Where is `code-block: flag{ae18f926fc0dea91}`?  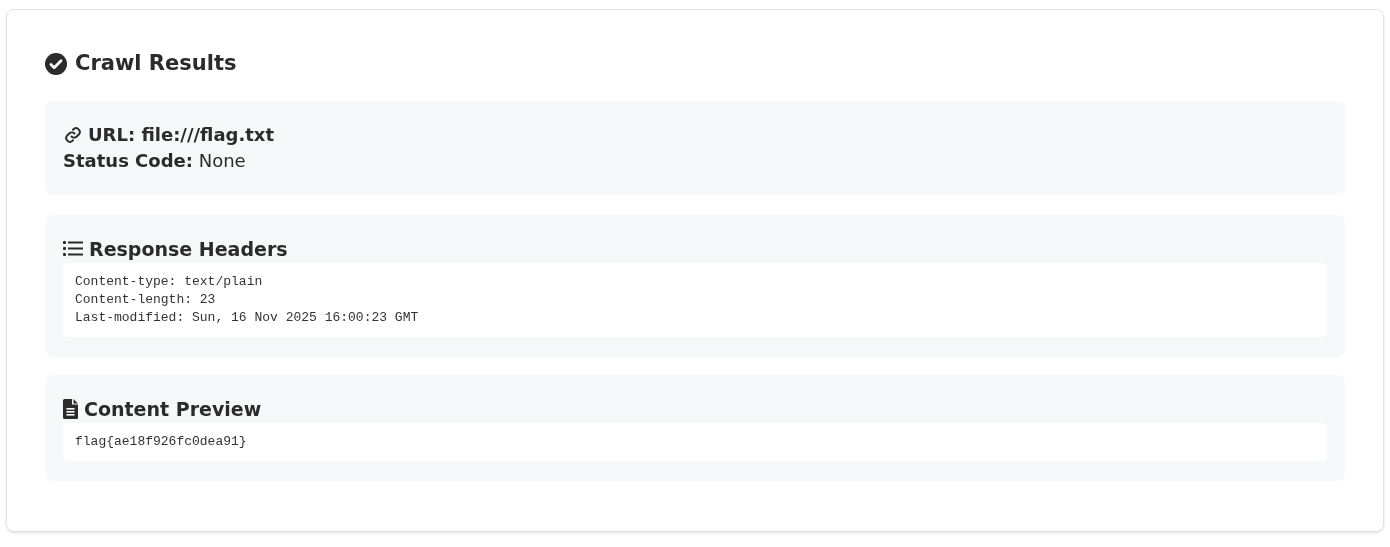 code-block: flag{ae18f926fc0dea91} is located at coordinates (695, 441).